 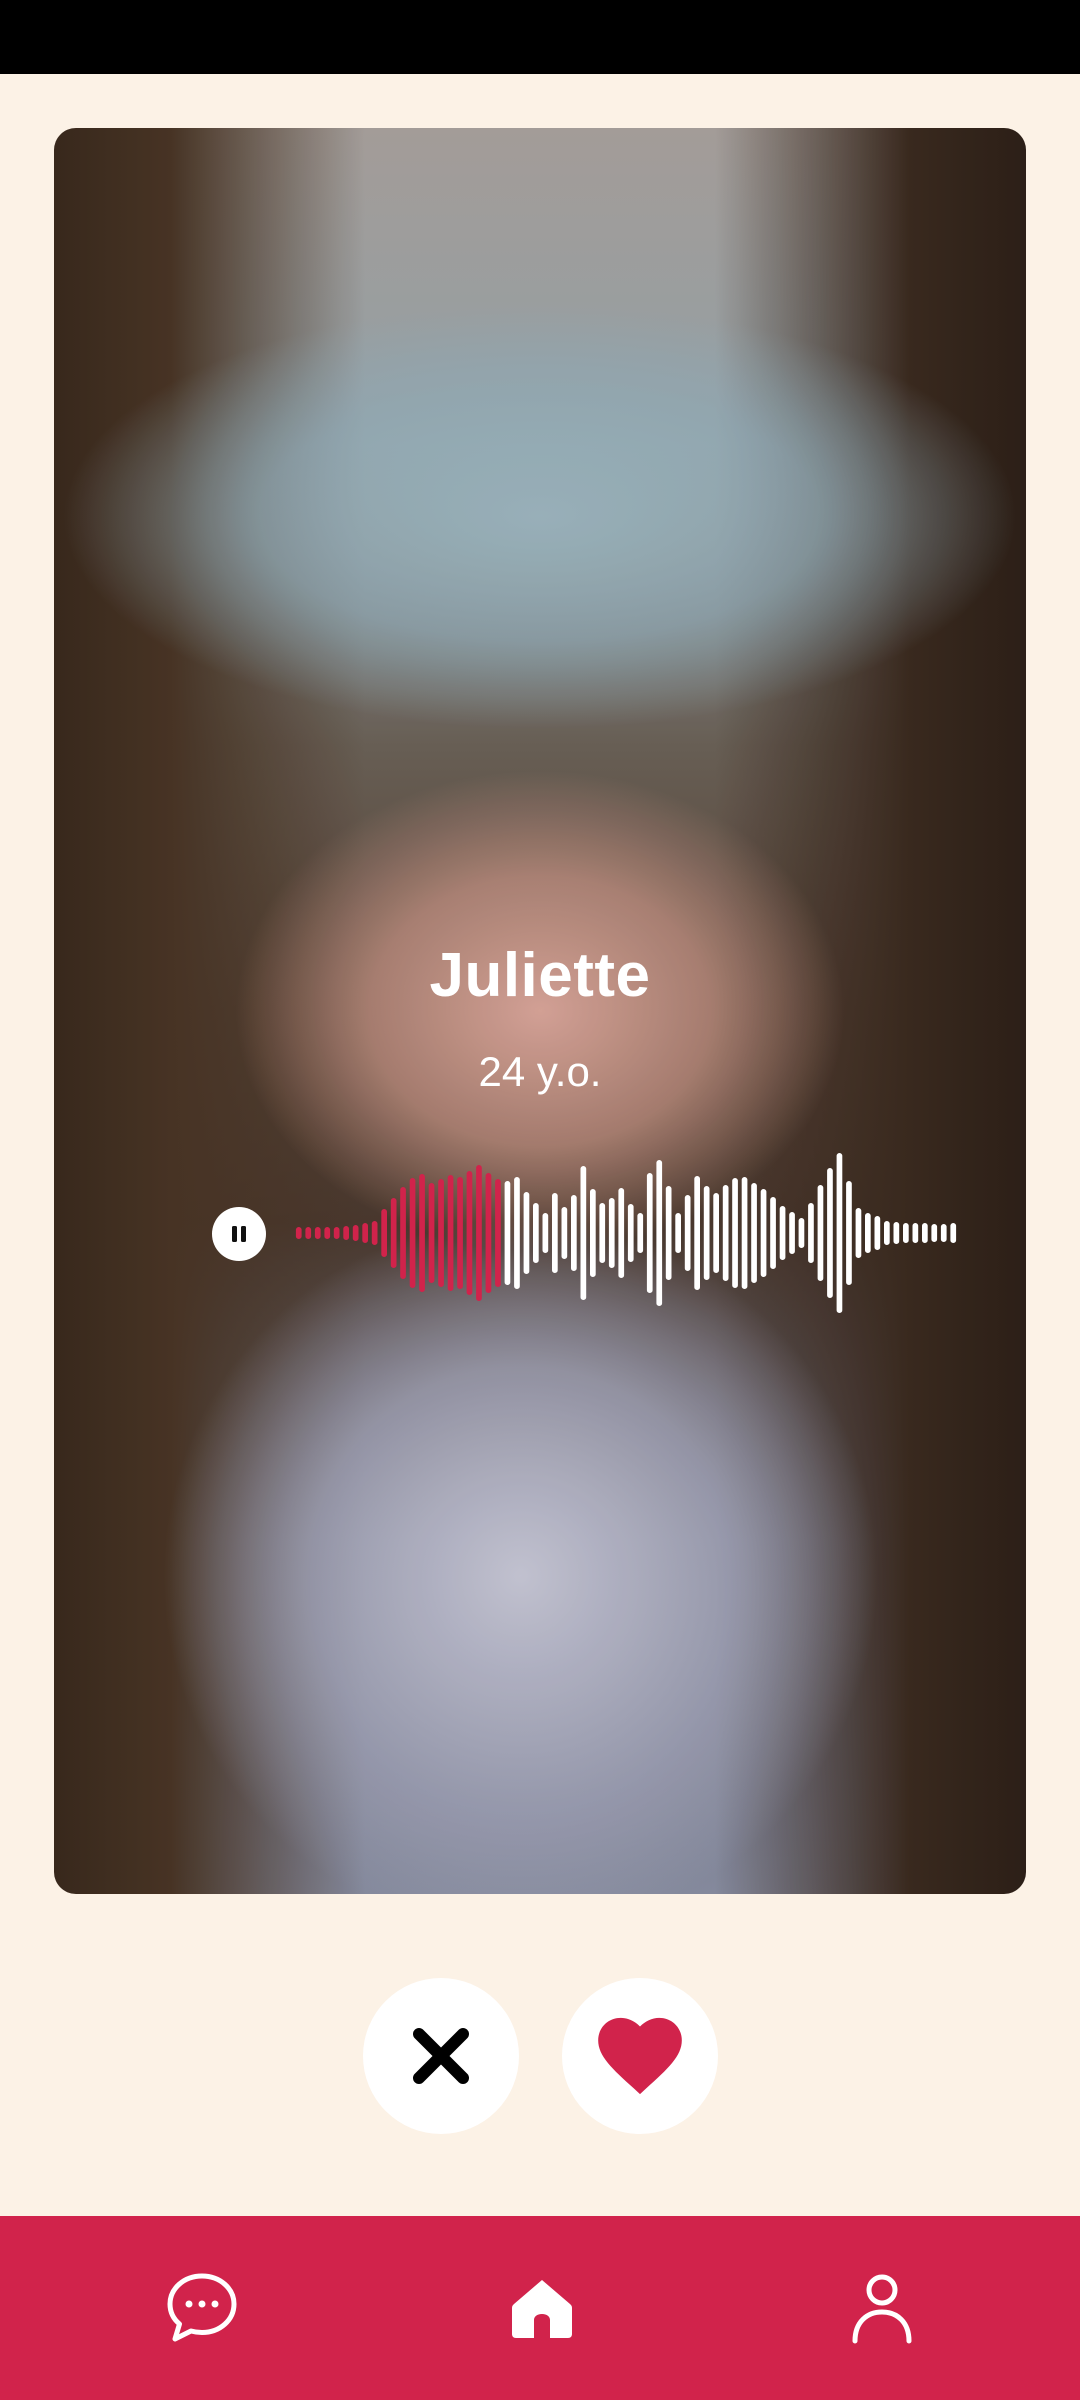 What do you see at coordinates (540, 1071) in the screenshot?
I see `profile-age: 24 y.o.` at bounding box center [540, 1071].